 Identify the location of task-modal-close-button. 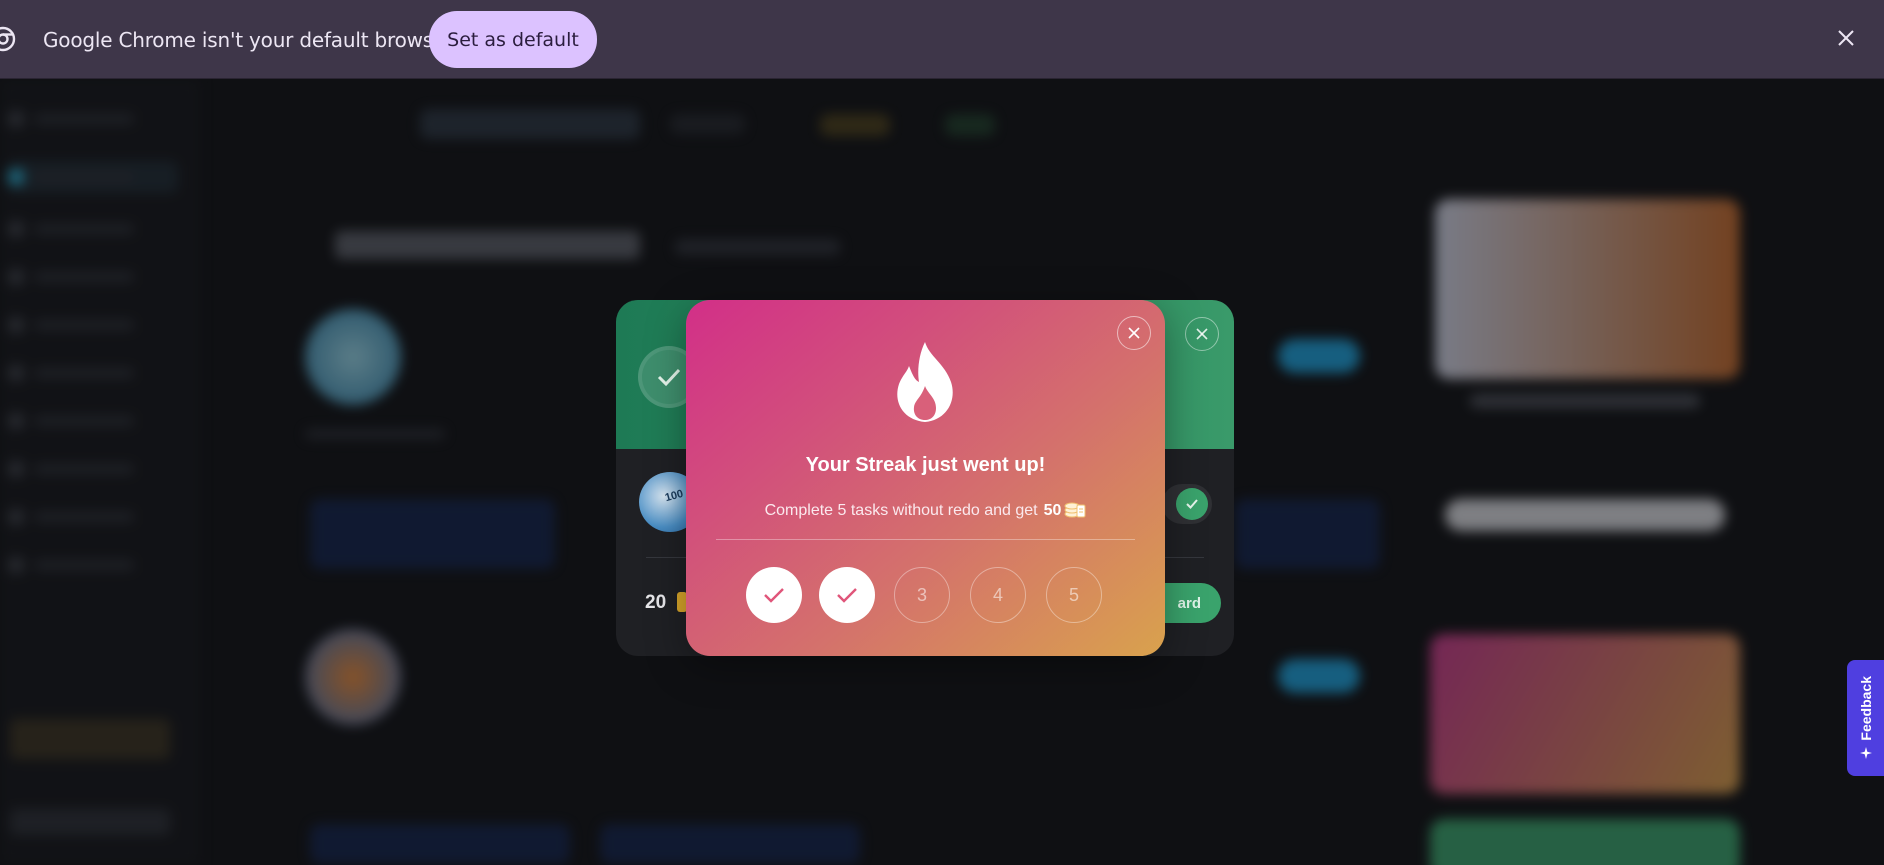
(1202, 334).